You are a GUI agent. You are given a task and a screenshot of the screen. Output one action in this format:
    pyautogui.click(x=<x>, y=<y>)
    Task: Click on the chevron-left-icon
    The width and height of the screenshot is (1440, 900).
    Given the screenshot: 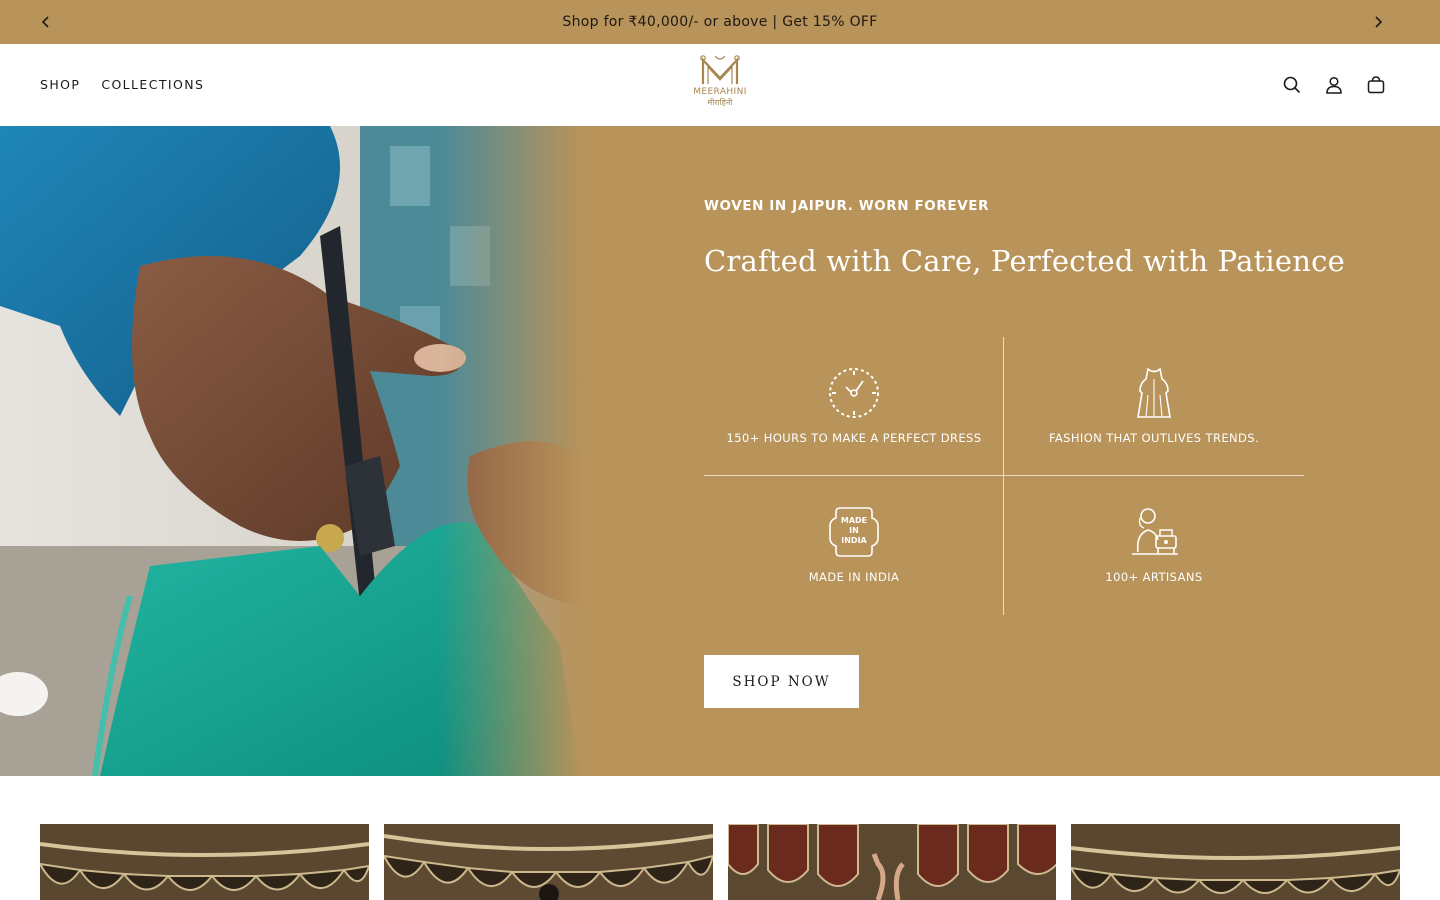 What is the action you would take?
    pyautogui.click(x=46, y=22)
    